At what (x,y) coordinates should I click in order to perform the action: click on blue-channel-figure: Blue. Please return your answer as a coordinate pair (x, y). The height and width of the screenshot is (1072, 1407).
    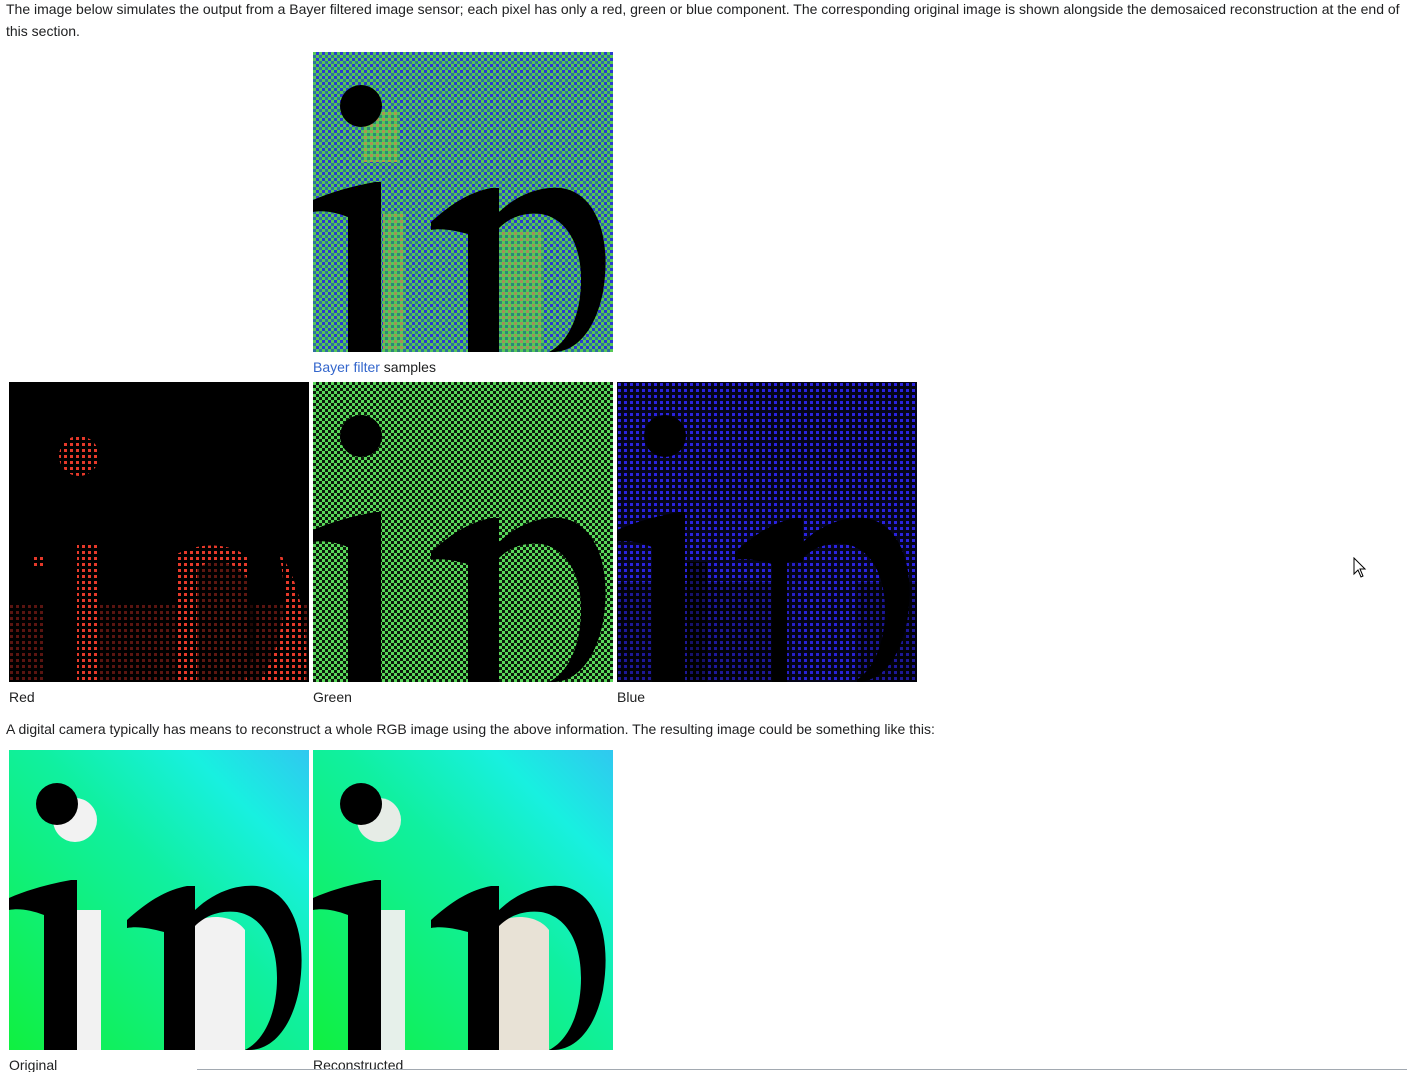
    Looking at the image, I should click on (767, 544).